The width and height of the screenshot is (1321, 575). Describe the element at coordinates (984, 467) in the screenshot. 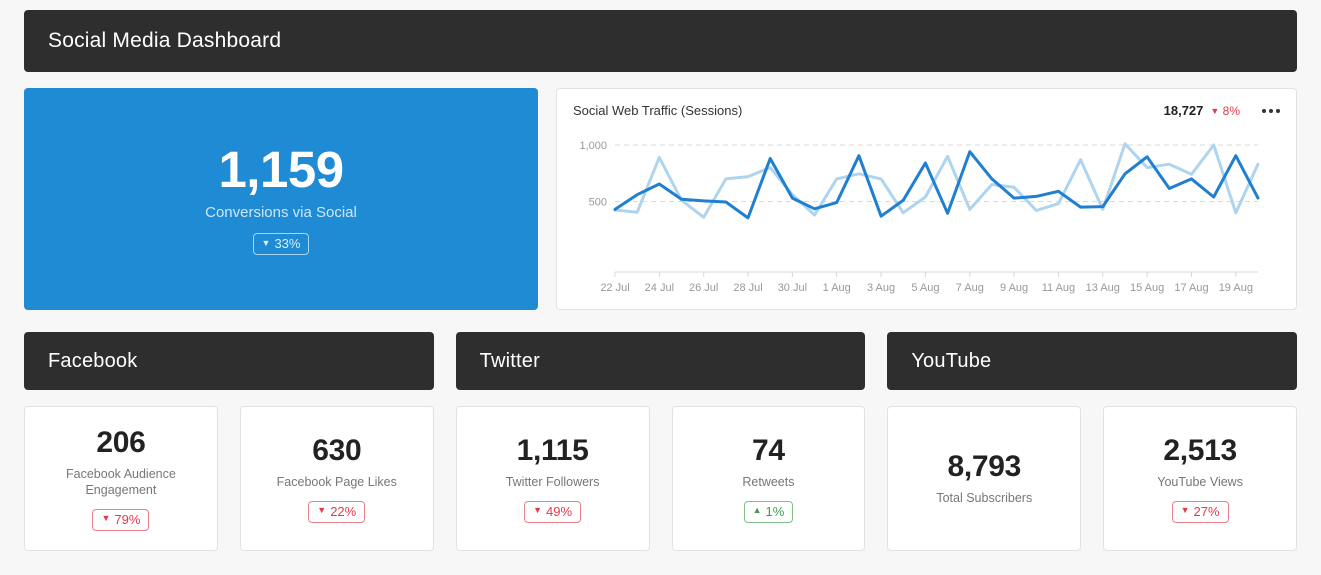

I see `metric-value: 8,793` at that location.